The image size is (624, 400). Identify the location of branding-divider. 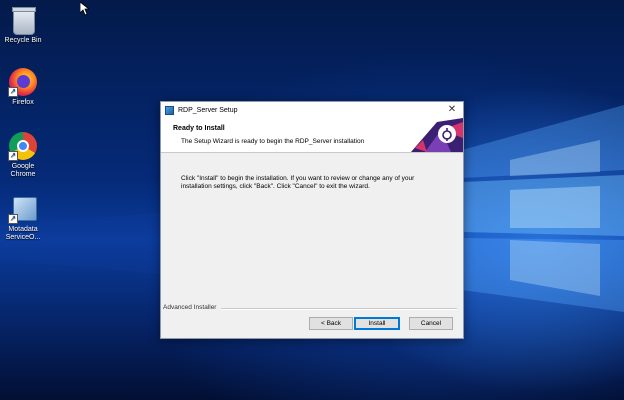
(339, 309).